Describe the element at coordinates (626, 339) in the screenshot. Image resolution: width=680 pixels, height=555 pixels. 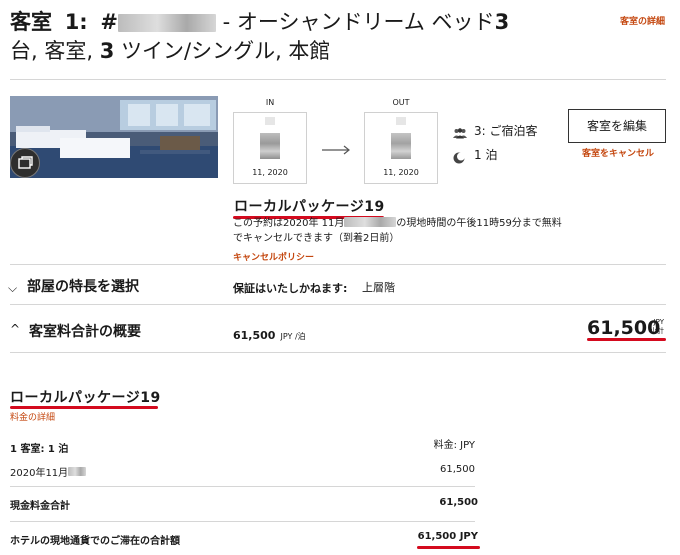
I see `rate-total-underline` at that location.